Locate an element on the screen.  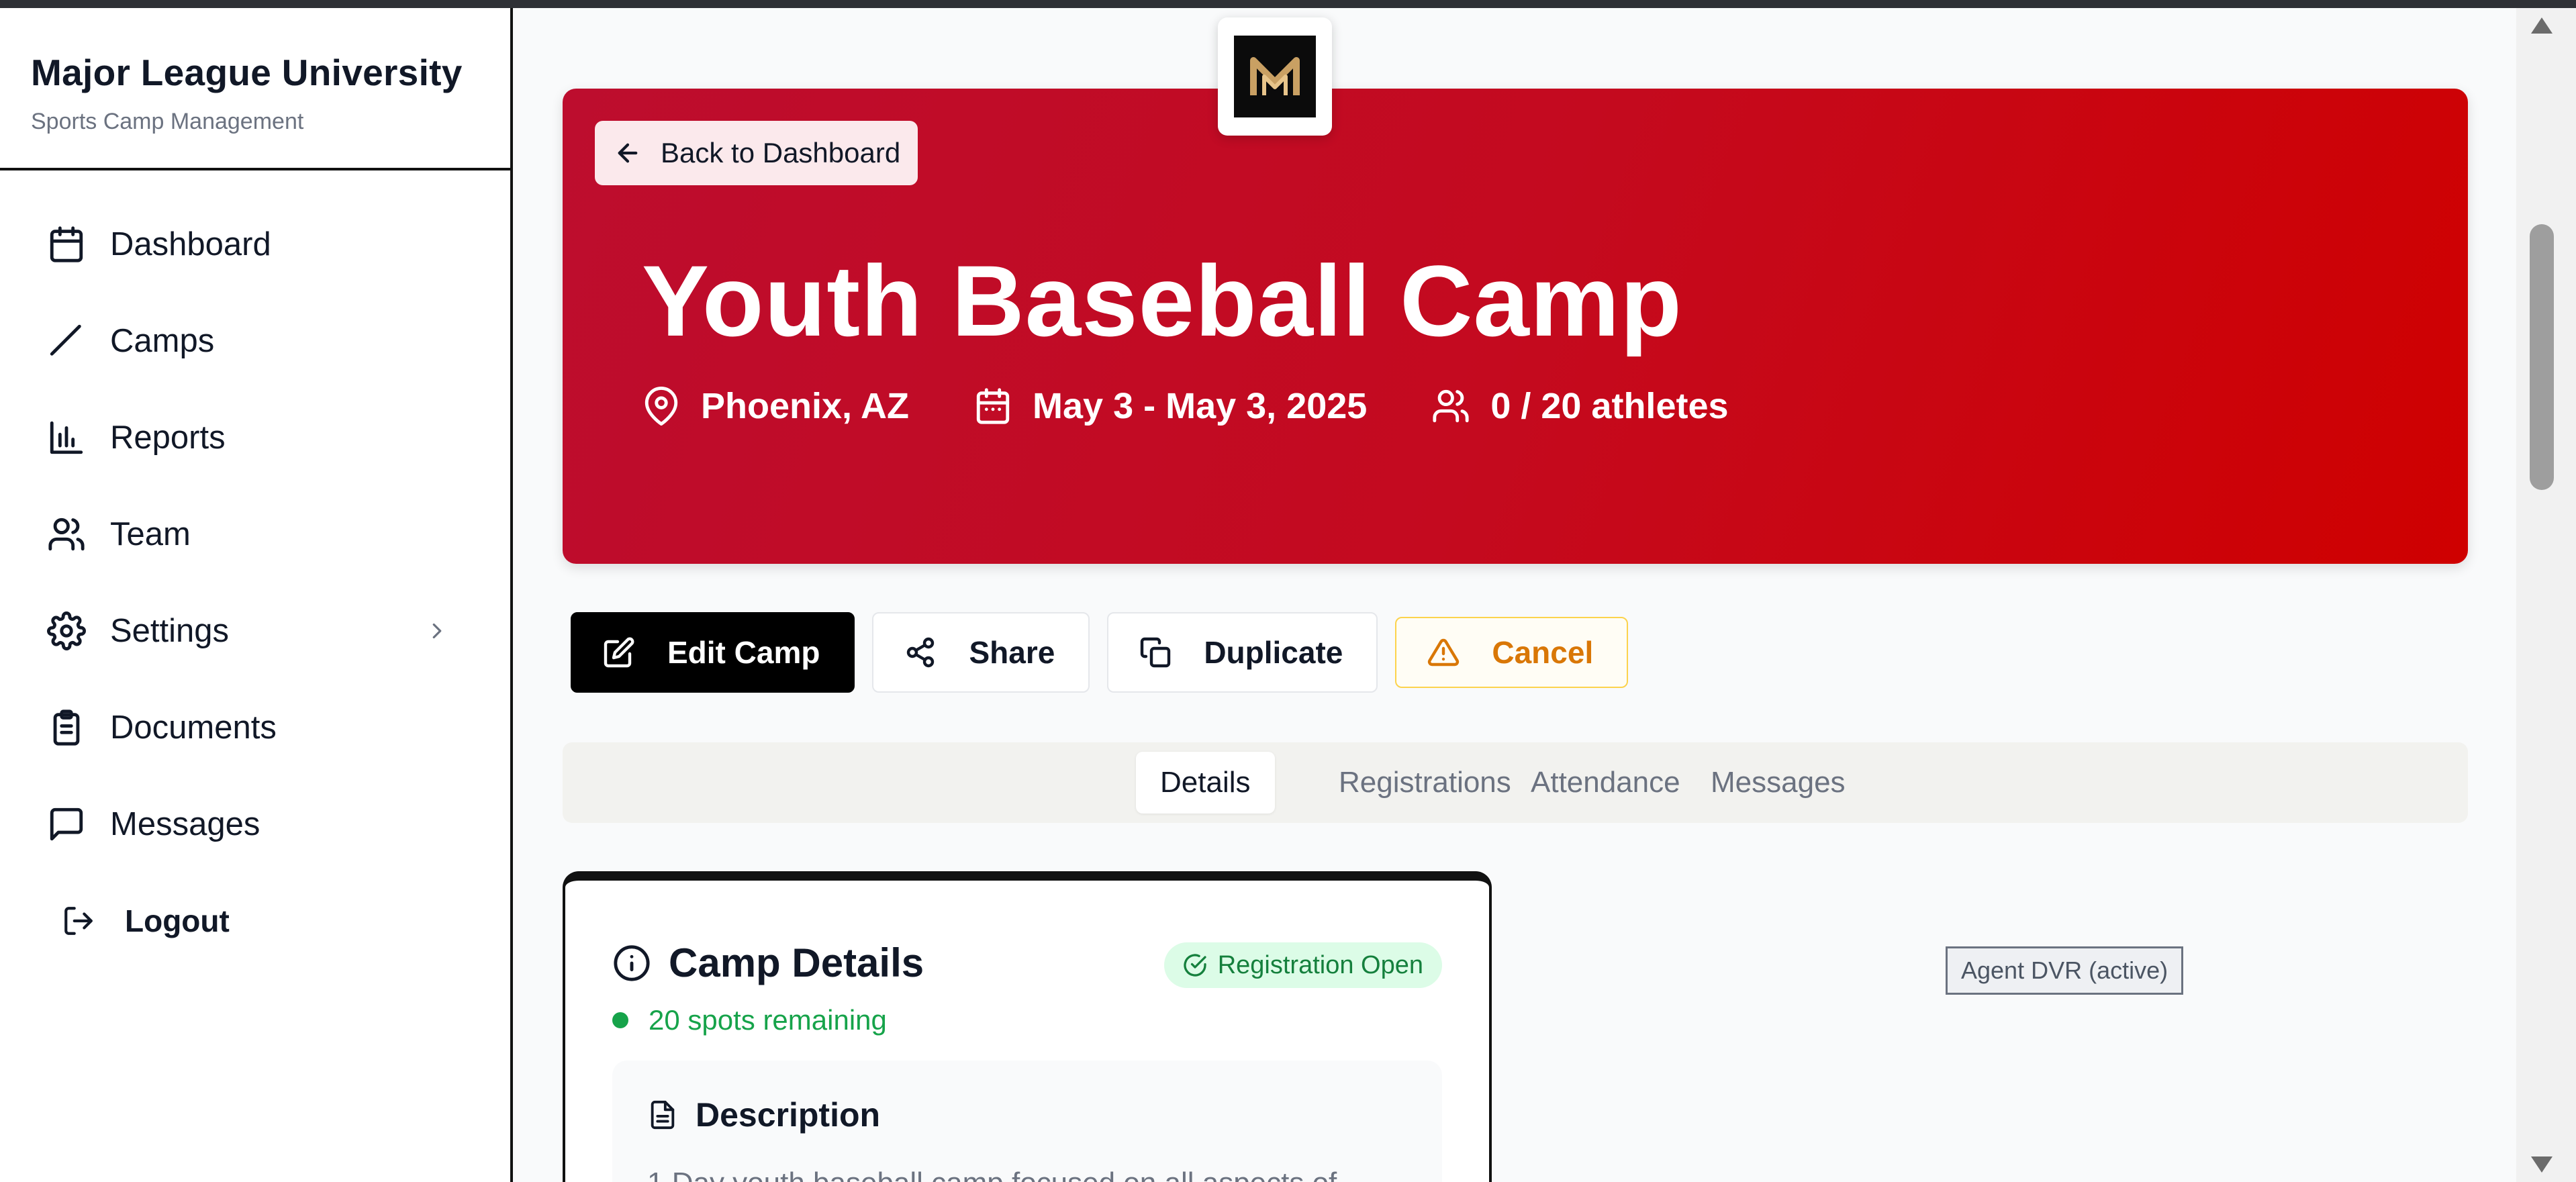
check-circle-icon is located at coordinates (1195, 965).